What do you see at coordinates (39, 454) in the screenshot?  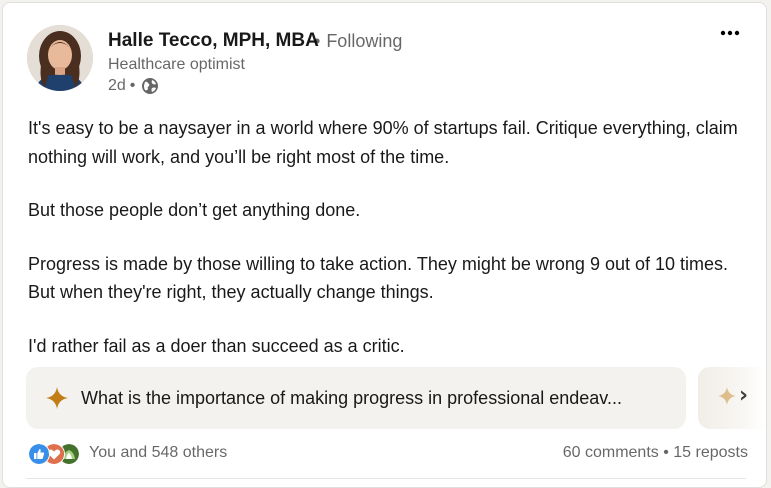 I see `like-icon` at bounding box center [39, 454].